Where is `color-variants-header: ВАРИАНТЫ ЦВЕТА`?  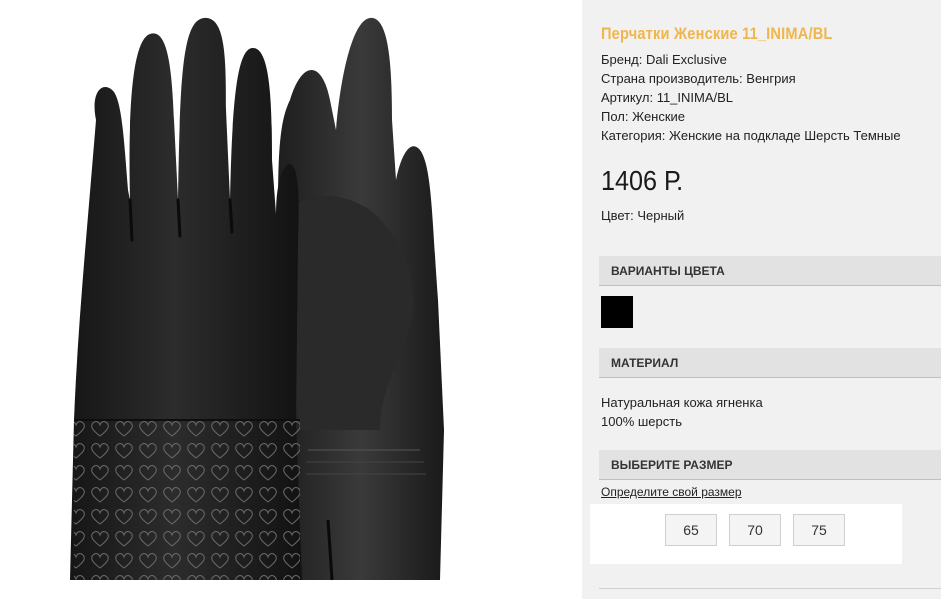 color-variants-header: ВАРИАНТЫ ЦВЕТА is located at coordinates (770, 271).